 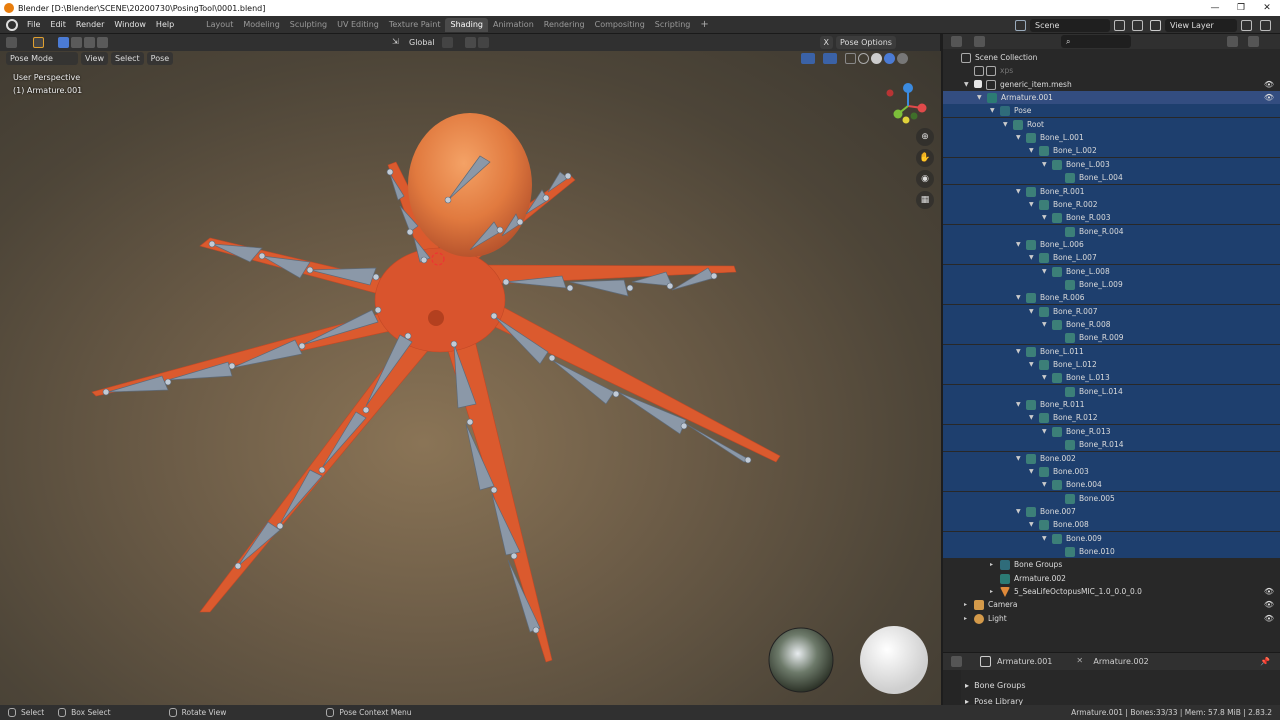 I want to click on outliner-row: ▼ Bone.002, so click(x=1111, y=458).